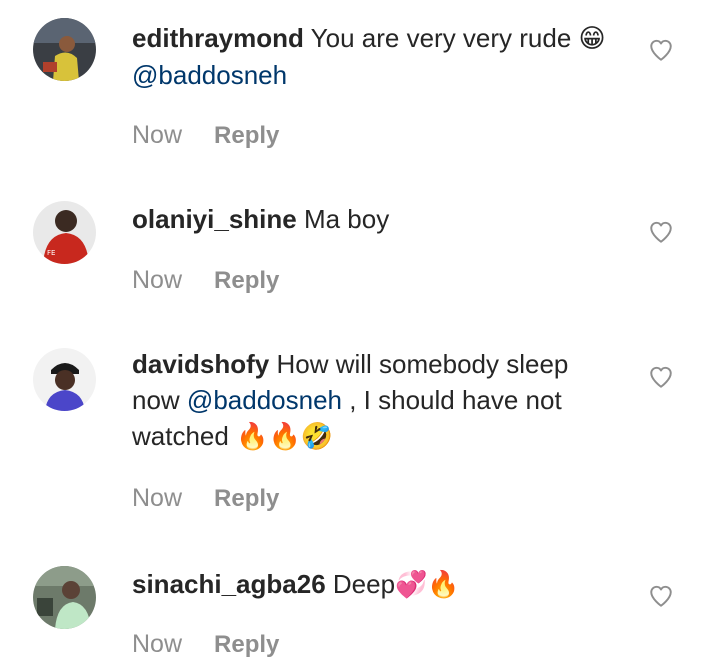 The height and width of the screenshot is (666, 720). Describe the element at coordinates (64, 232) in the screenshot. I see `avatar: FE` at that location.